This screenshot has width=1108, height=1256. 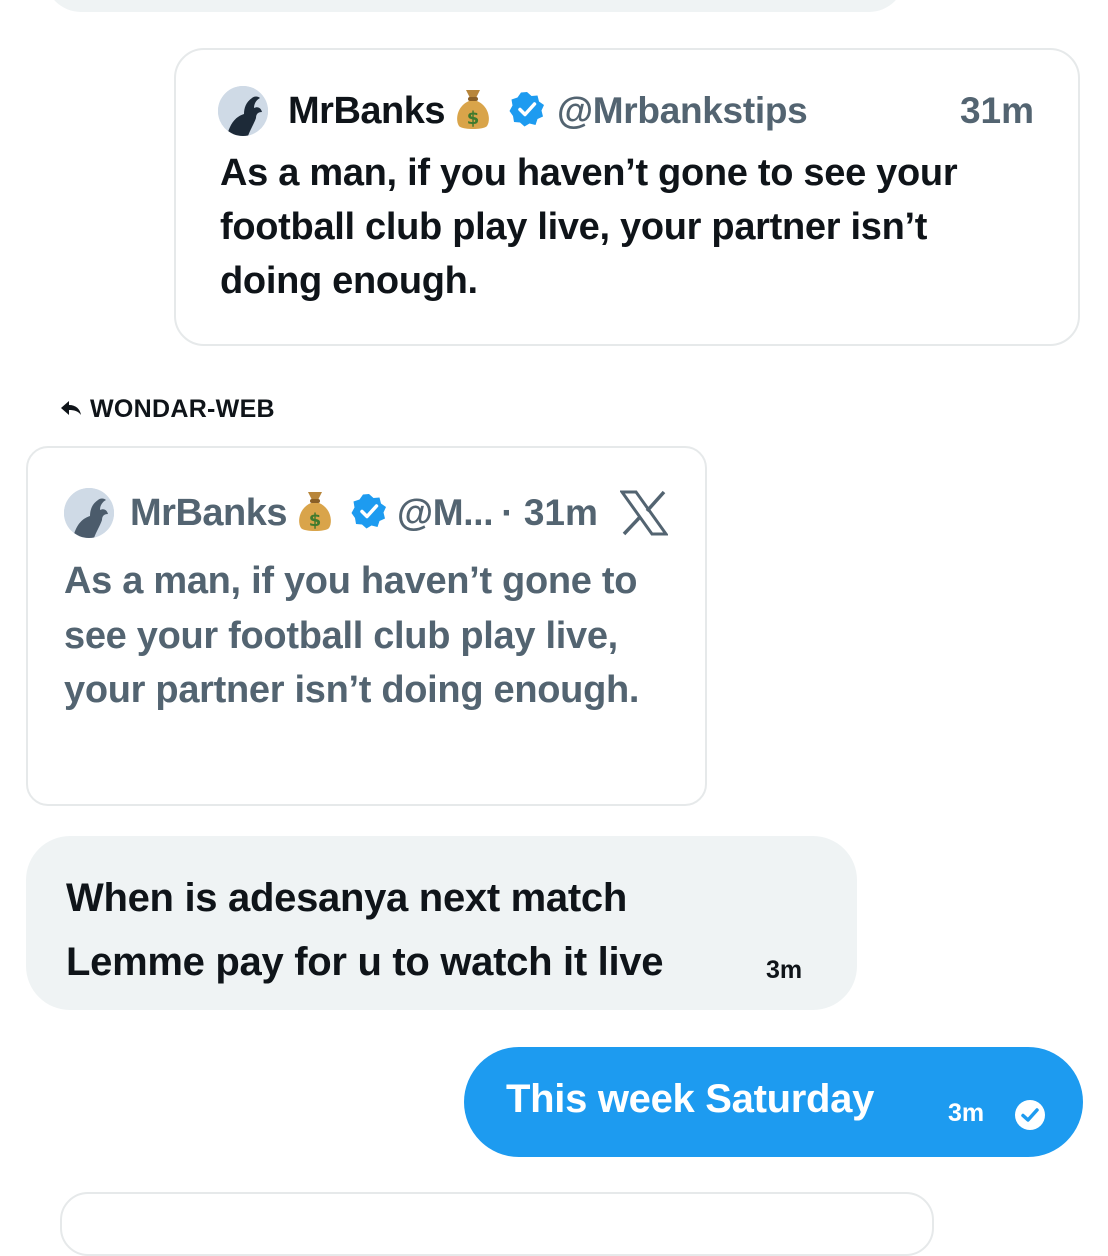 I want to click on next-message-card, so click(x=497, y=1224).